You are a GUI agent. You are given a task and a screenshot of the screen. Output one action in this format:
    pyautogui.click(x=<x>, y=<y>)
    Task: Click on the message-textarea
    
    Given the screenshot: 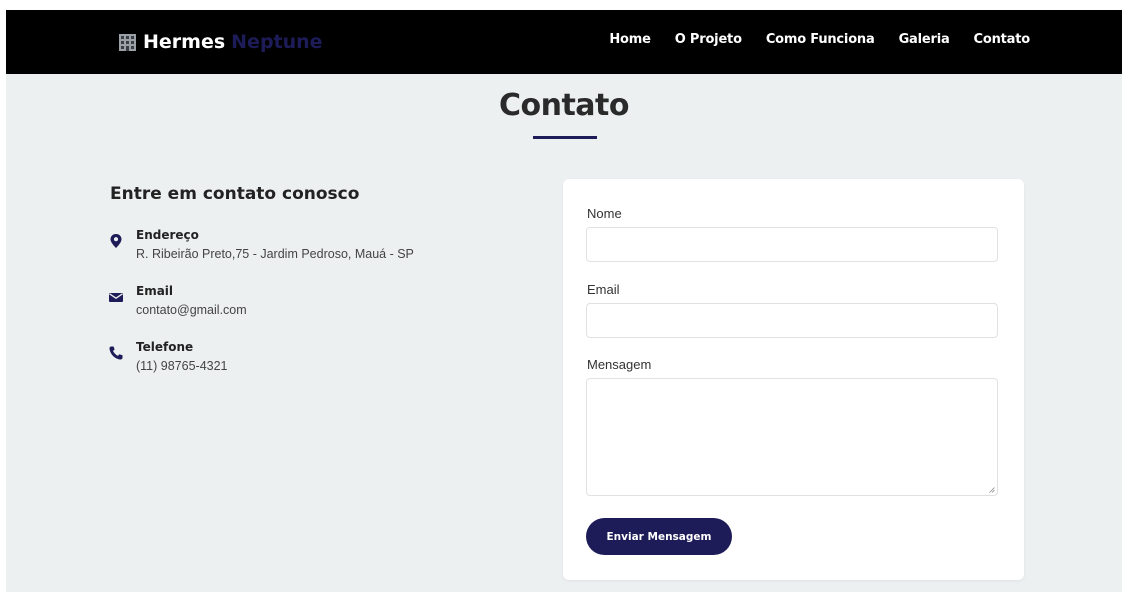 What is the action you would take?
    pyautogui.click(x=792, y=437)
    